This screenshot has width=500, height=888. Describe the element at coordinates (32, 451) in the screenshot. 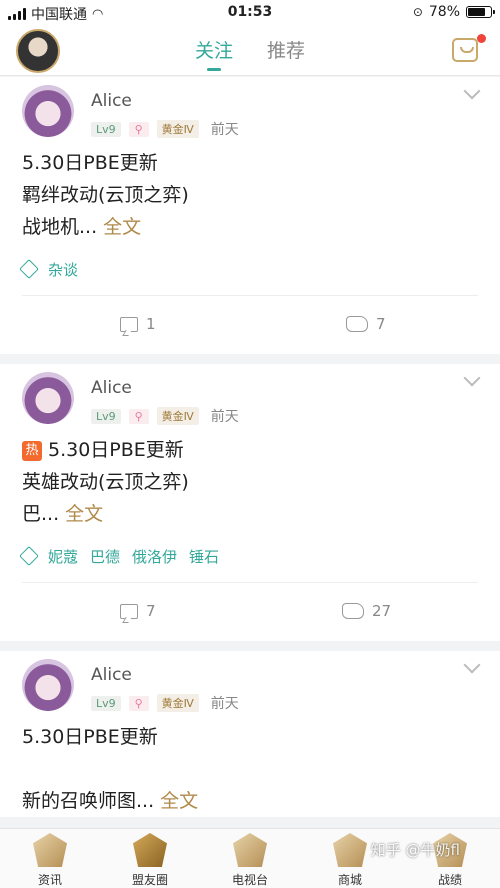

I see `hot-badge: 热` at that location.